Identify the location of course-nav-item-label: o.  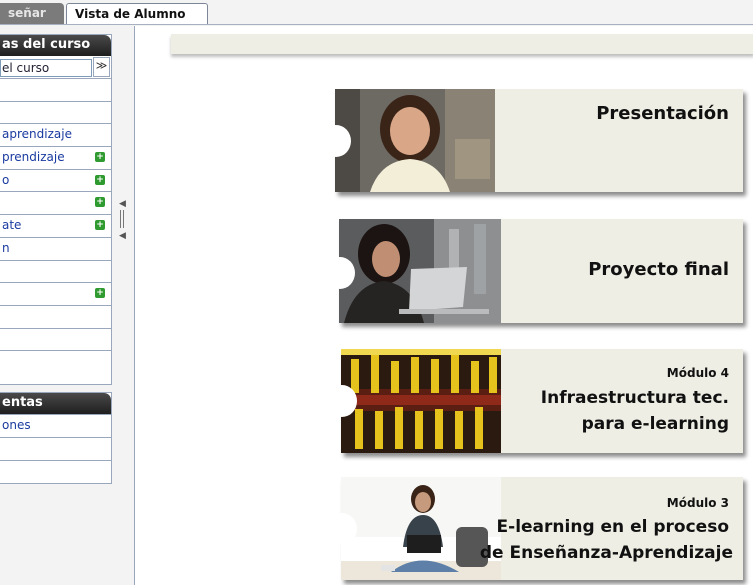
(6, 179).